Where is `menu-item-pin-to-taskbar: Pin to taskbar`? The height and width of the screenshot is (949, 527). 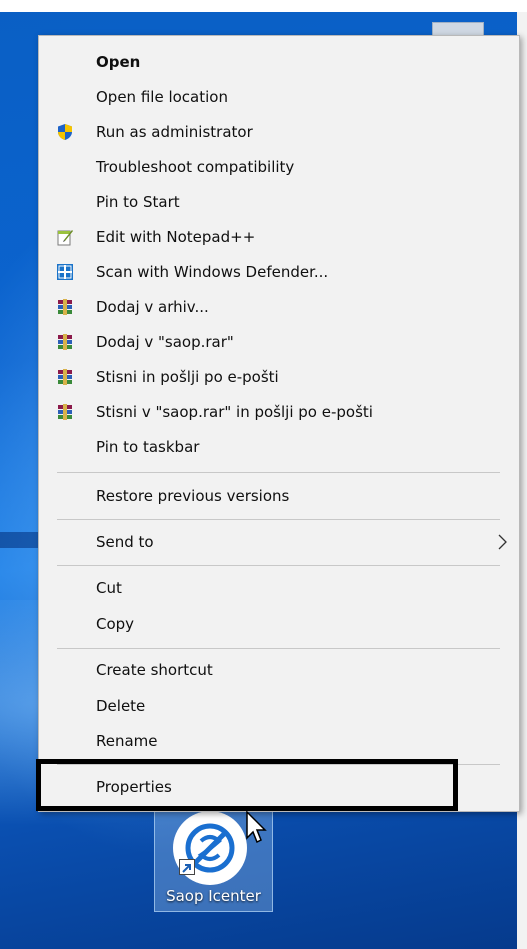 menu-item-pin-to-taskbar: Pin to taskbar is located at coordinates (279, 447).